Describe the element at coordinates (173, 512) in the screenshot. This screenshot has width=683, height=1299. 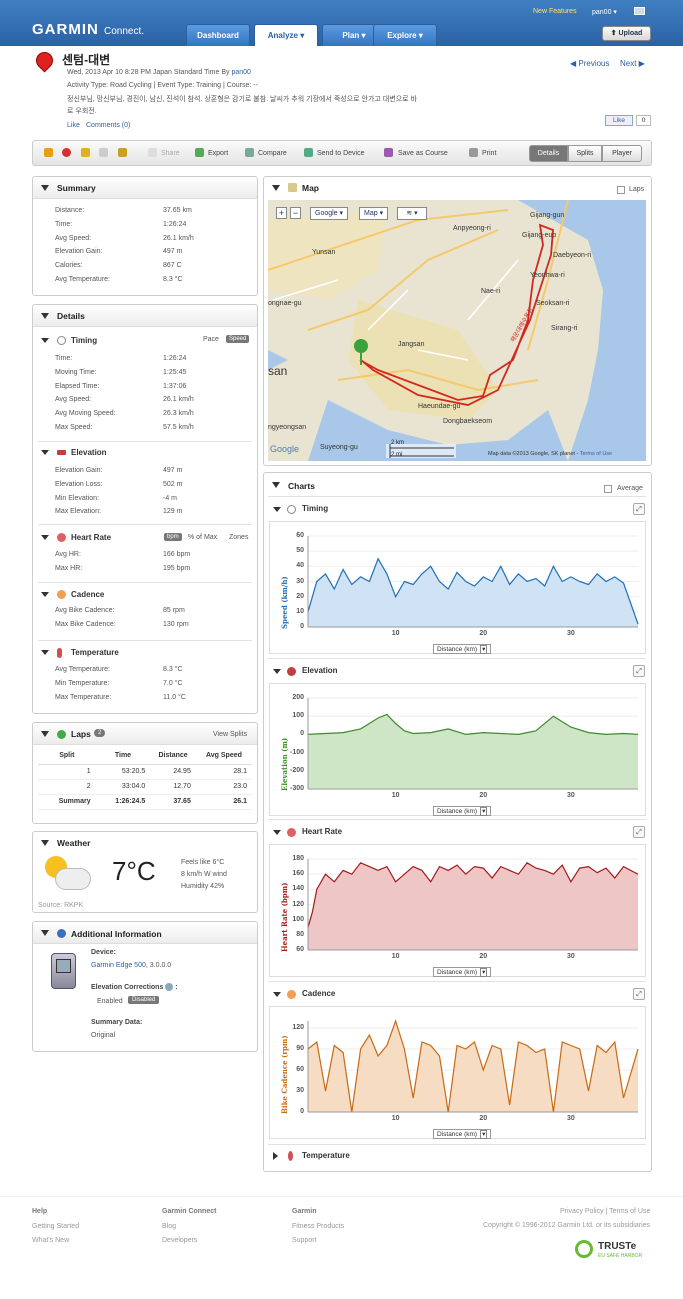
I see `elevation-value: 129 m` at that location.